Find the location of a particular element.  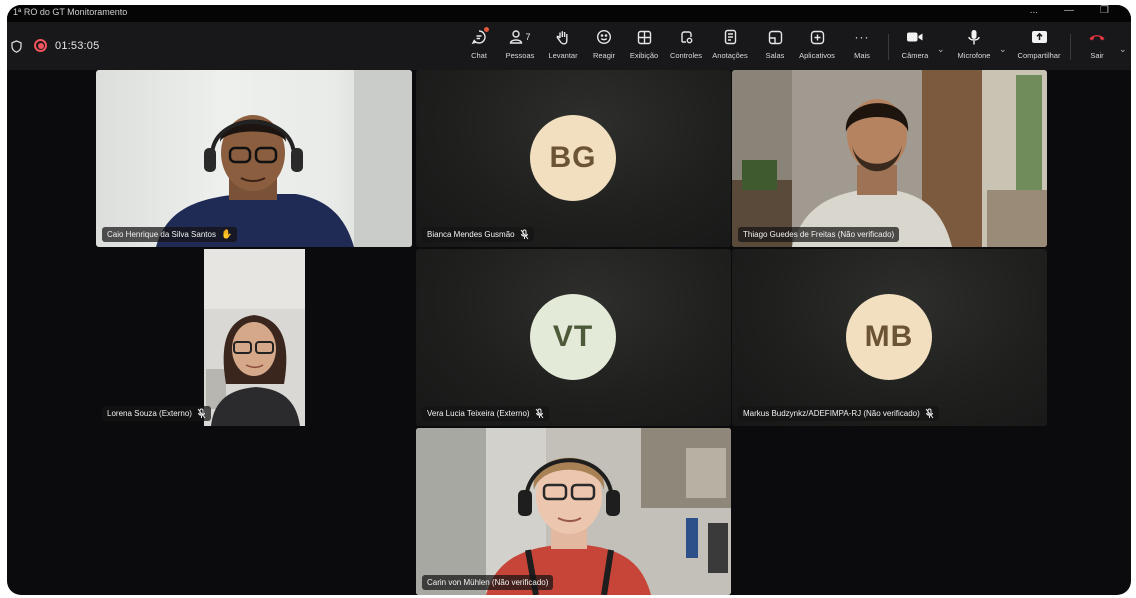

apps-icon is located at coordinates (817, 37).